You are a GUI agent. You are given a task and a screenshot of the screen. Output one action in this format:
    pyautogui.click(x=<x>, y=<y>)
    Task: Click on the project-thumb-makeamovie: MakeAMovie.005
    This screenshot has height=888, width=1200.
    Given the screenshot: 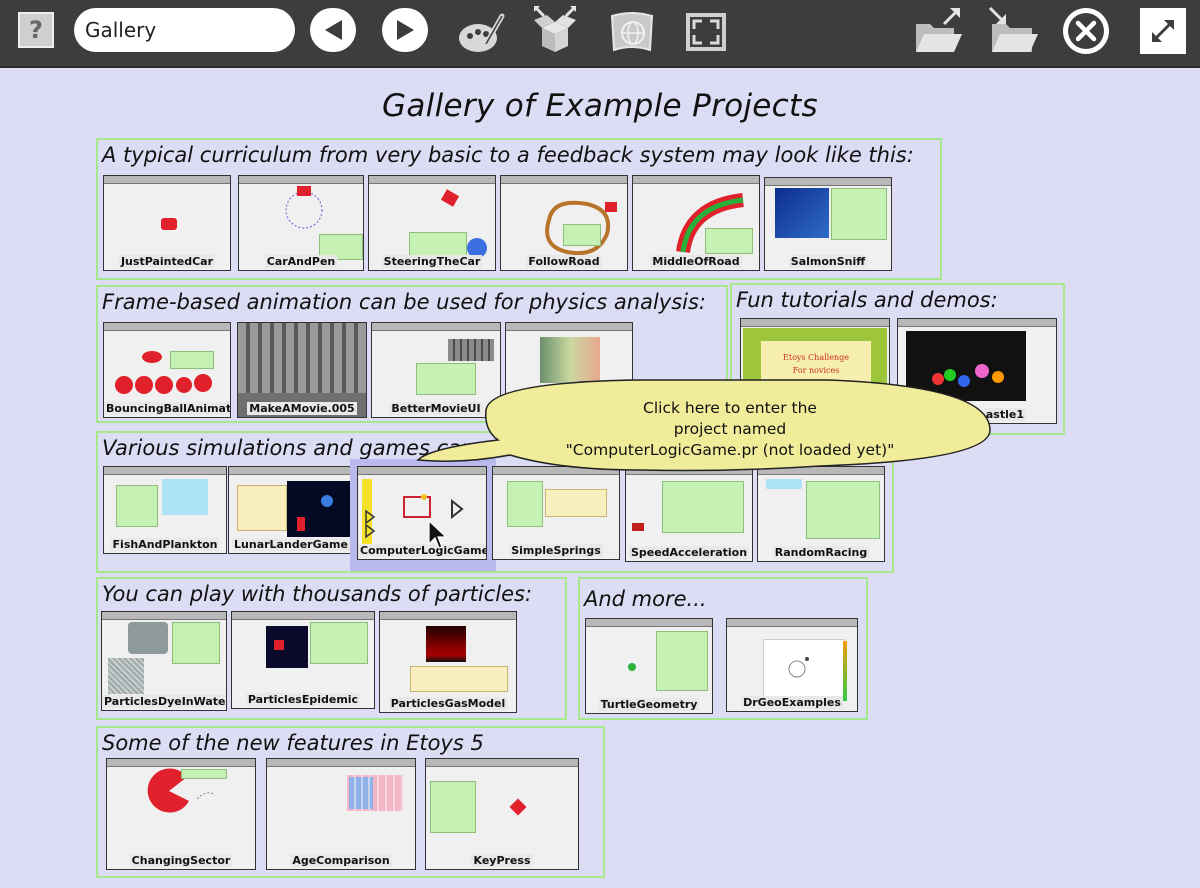 What is the action you would take?
    pyautogui.click(x=302, y=370)
    